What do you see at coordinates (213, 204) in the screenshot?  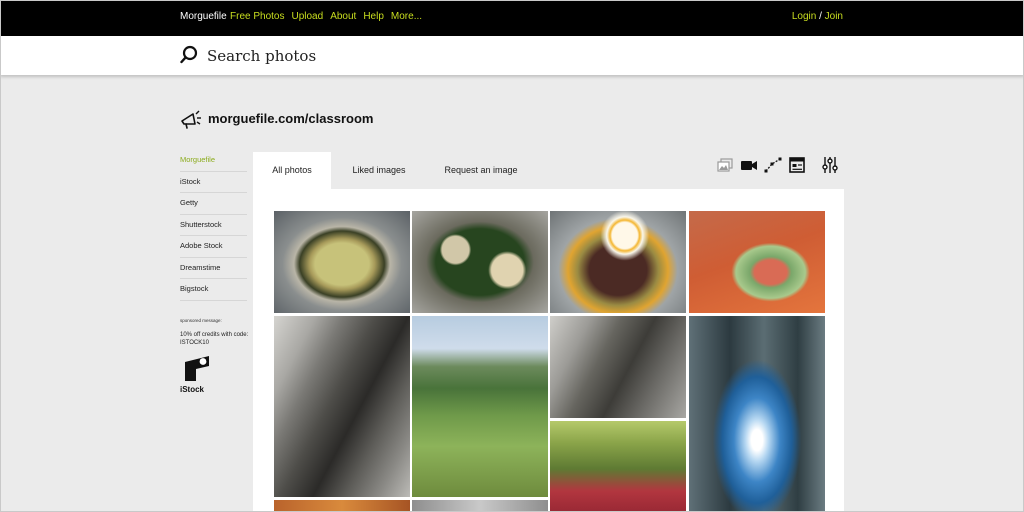 I see `sidebar-item-getty: Getty` at bounding box center [213, 204].